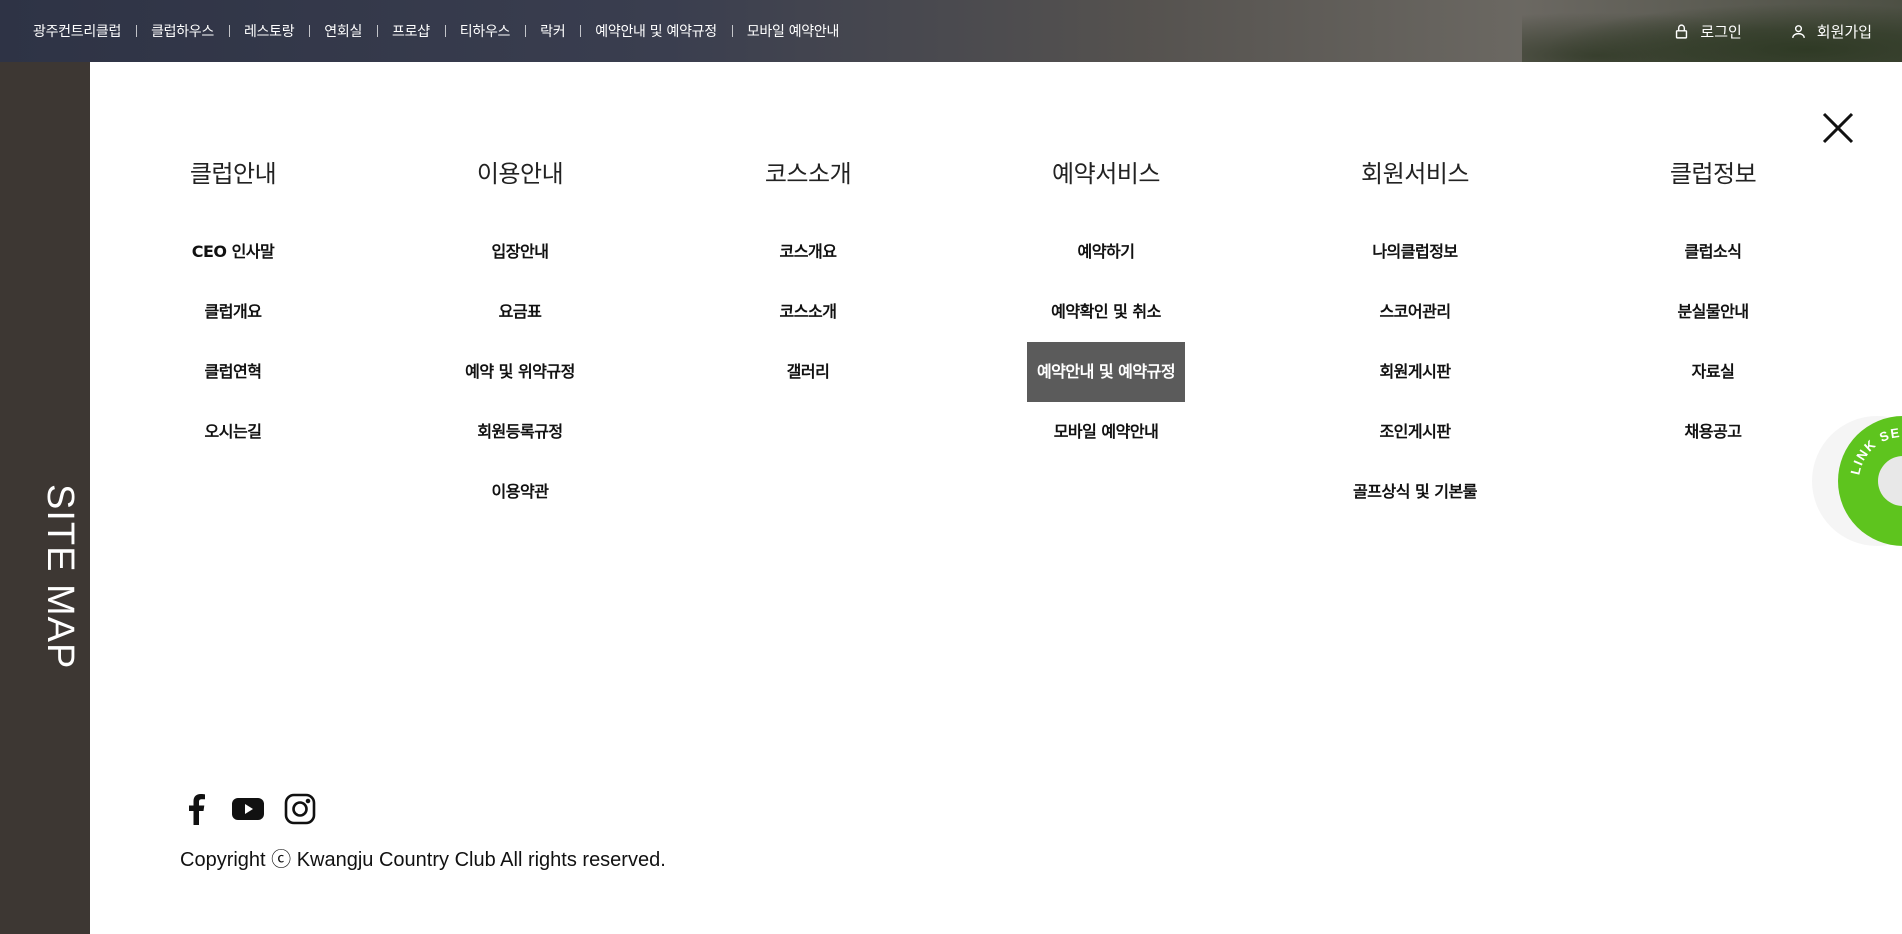  I want to click on topnav-item-club: 광주컨트리클럽, so click(77, 31).